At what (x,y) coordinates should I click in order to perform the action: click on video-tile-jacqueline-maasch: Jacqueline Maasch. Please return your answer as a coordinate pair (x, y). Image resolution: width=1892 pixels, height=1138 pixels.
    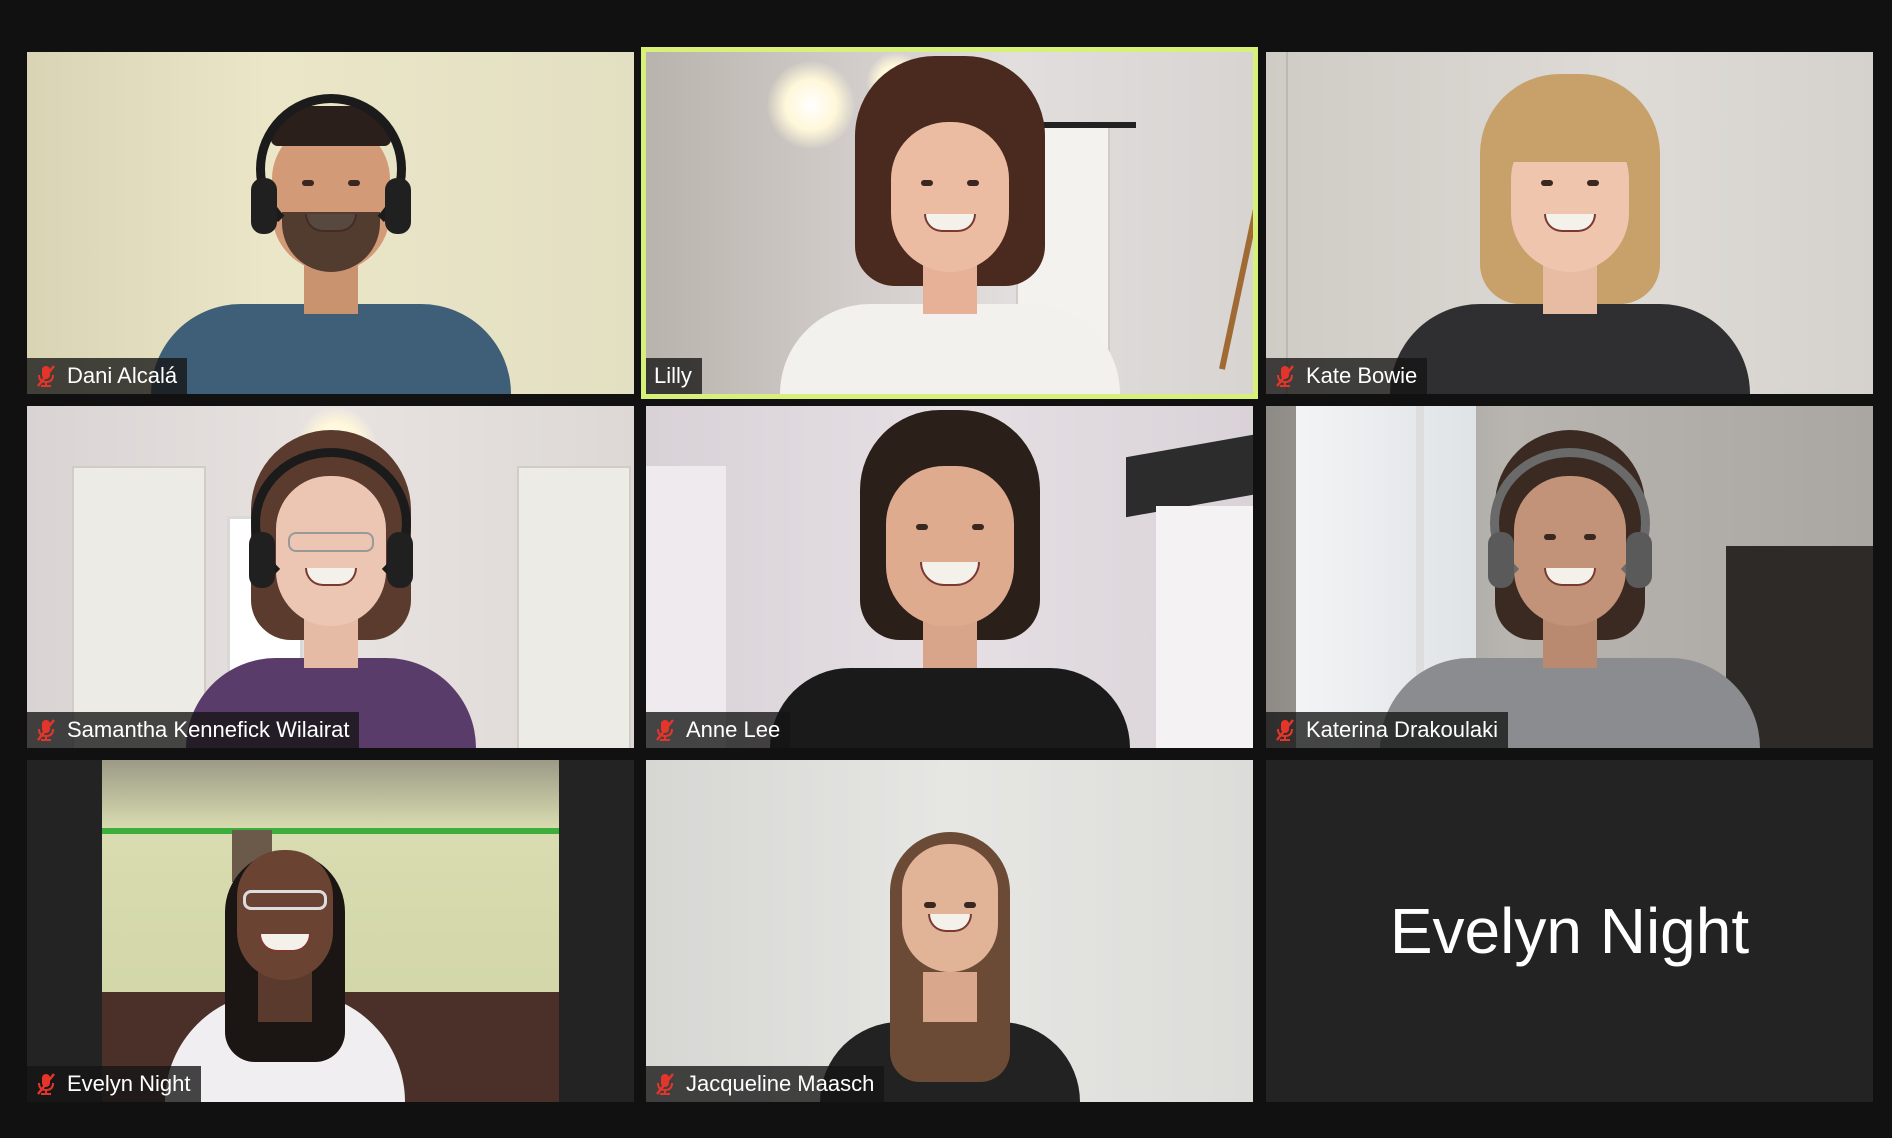
    Looking at the image, I should click on (949, 931).